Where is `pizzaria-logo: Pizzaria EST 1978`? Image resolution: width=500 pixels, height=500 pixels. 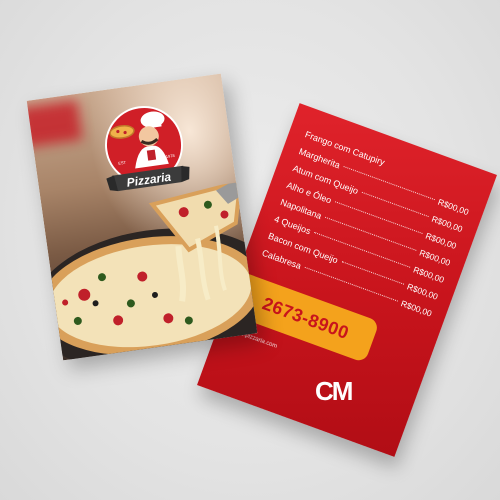 pizzaria-logo: Pizzaria EST 1978 is located at coordinates (147, 149).